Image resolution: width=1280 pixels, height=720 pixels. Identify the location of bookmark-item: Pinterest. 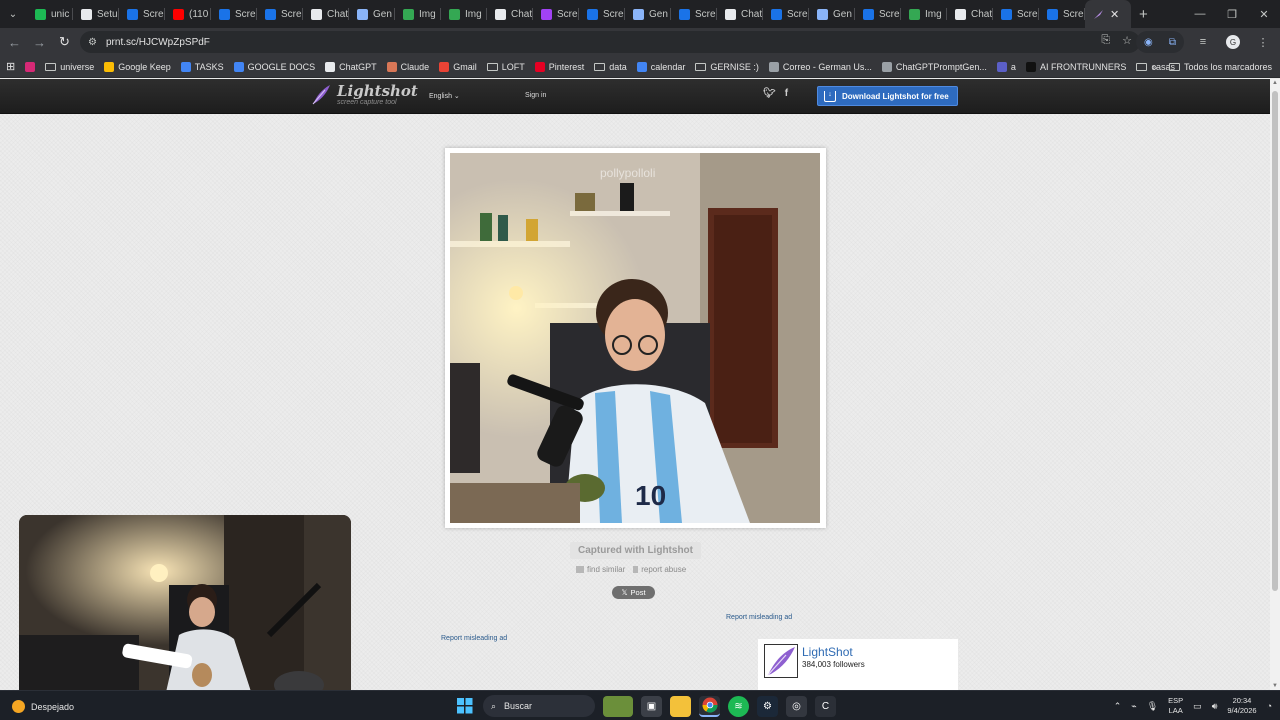
(559, 66).